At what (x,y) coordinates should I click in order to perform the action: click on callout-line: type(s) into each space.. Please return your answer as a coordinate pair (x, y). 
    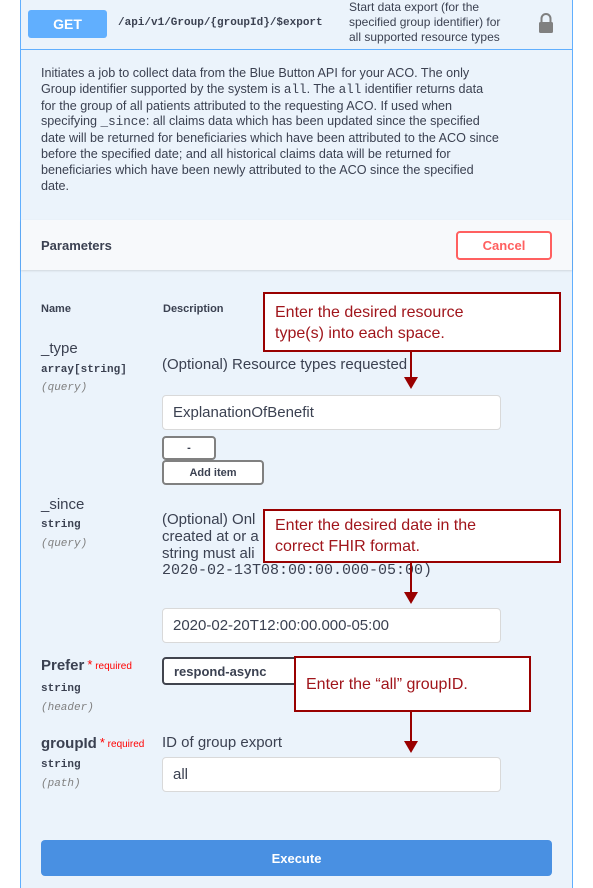
    Looking at the image, I should click on (360, 333).